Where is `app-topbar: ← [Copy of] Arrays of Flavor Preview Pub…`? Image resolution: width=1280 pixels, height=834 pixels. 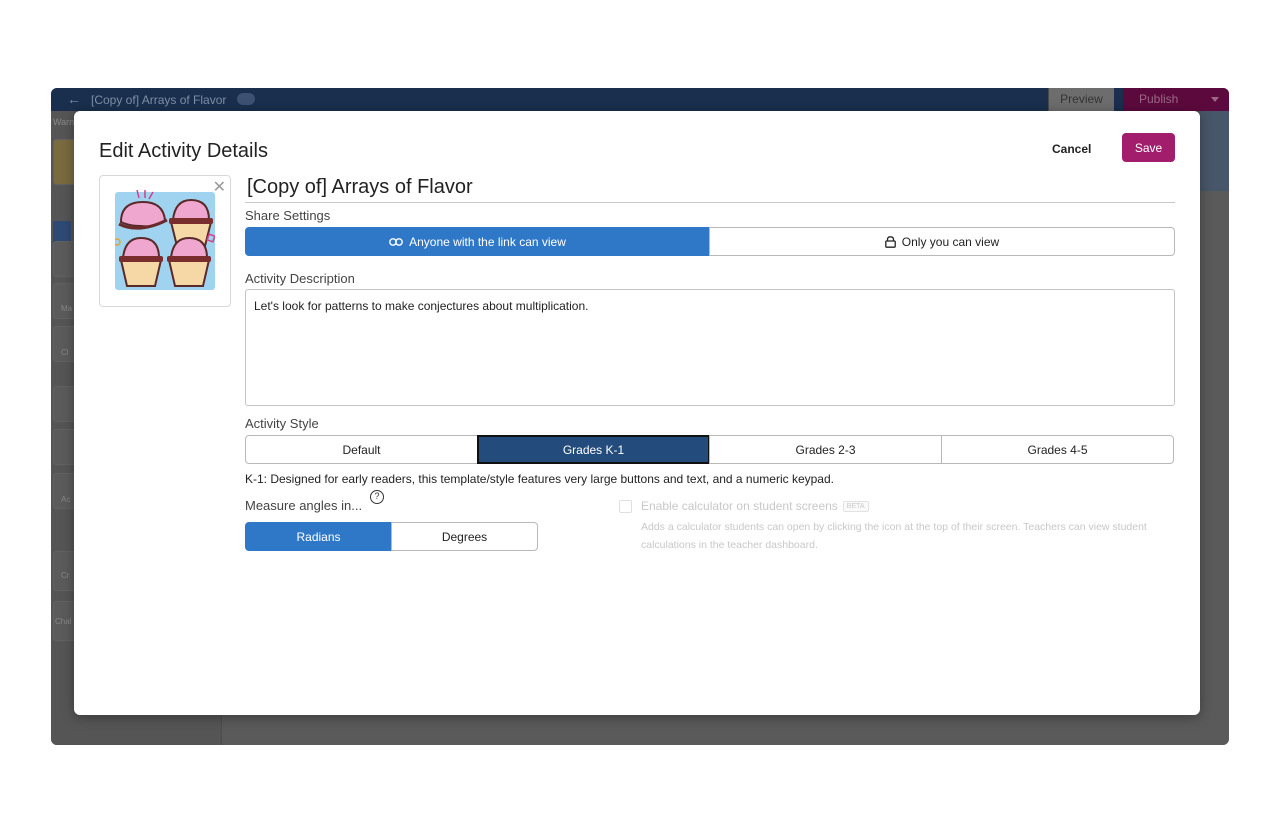
app-topbar: ← [Copy of] Arrays of Flavor Preview Pub… is located at coordinates (640, 99).